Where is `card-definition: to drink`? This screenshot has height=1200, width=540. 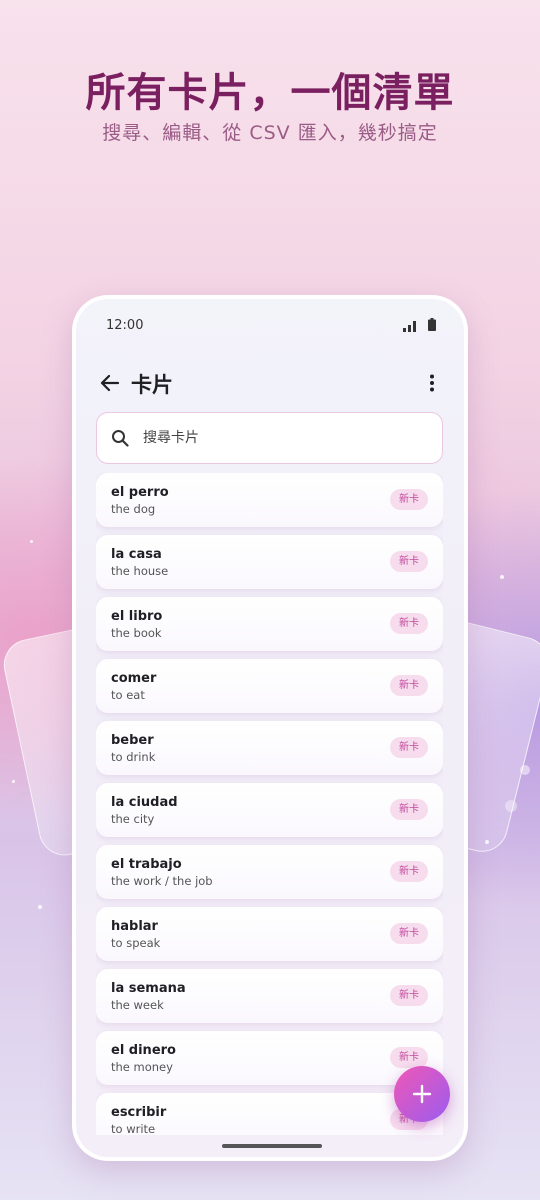 card-definition: to drink is located at coordinates (133, 757).